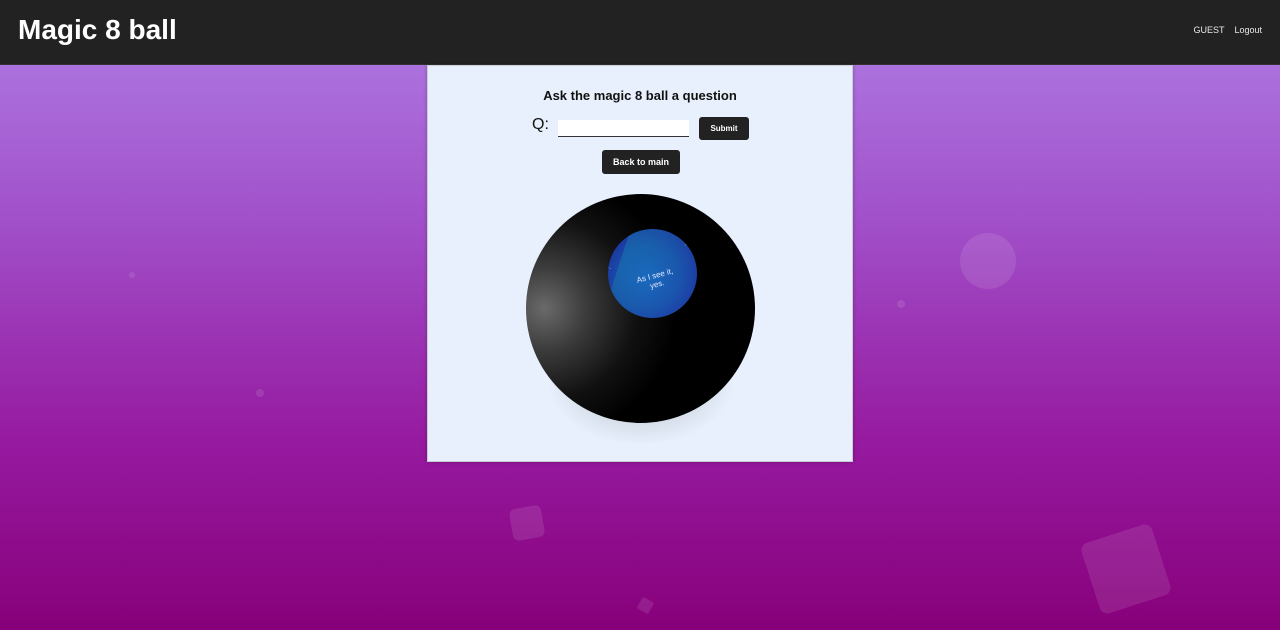 Image resolution: width=1280 pixels, height=630 pixels. I want to click on top-bar: Magic 8 ball GUEST Logout, so click(640, 32).